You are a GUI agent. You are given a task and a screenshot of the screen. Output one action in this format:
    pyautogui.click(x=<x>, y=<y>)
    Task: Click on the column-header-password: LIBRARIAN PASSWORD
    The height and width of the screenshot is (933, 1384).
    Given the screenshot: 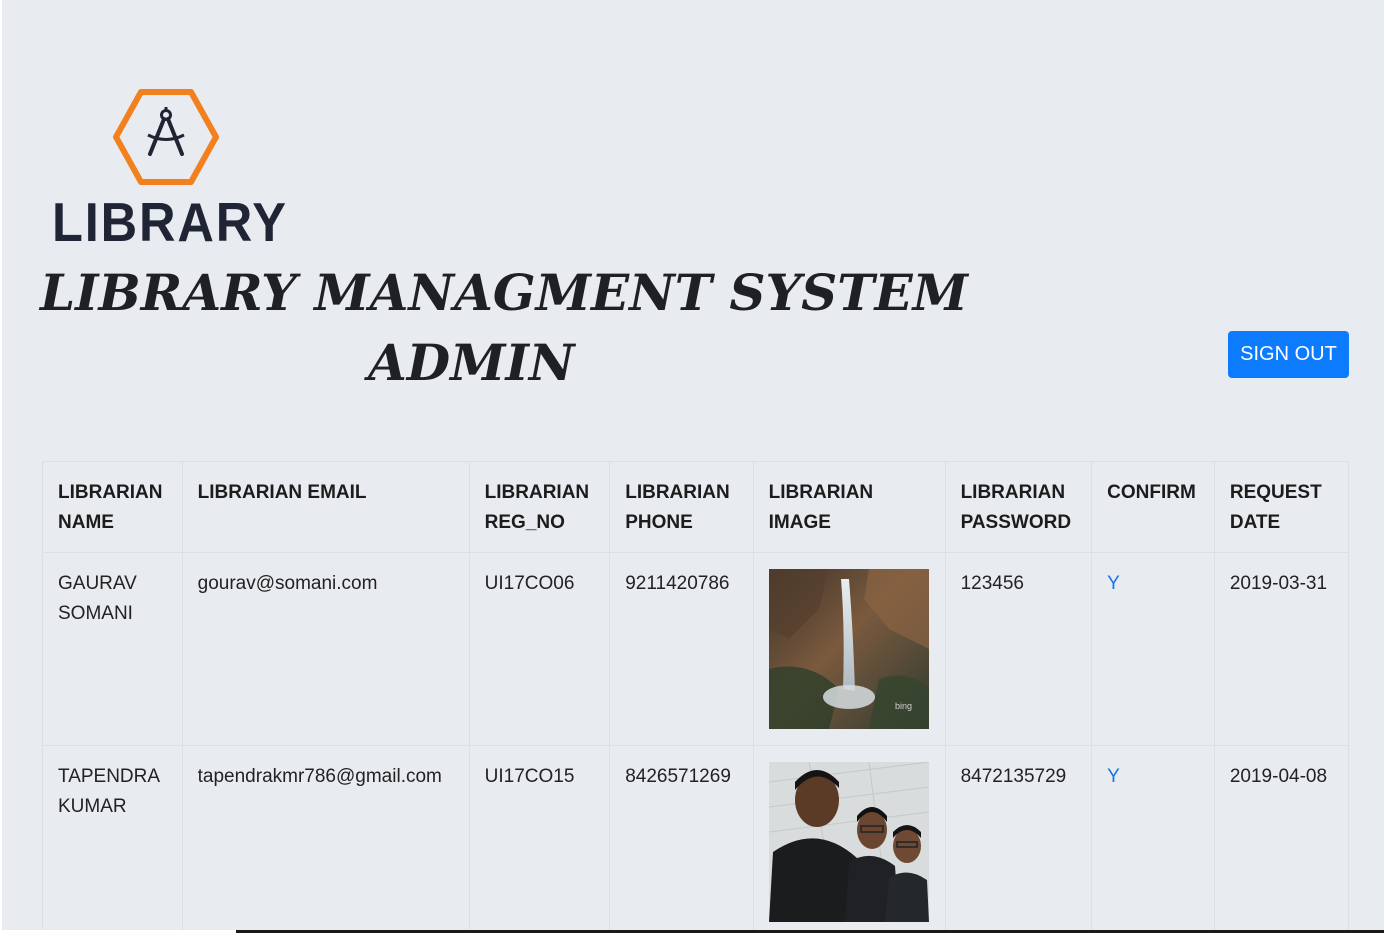 What is the action you would take?
    pyautogui.click(x=1018, y=507)
    